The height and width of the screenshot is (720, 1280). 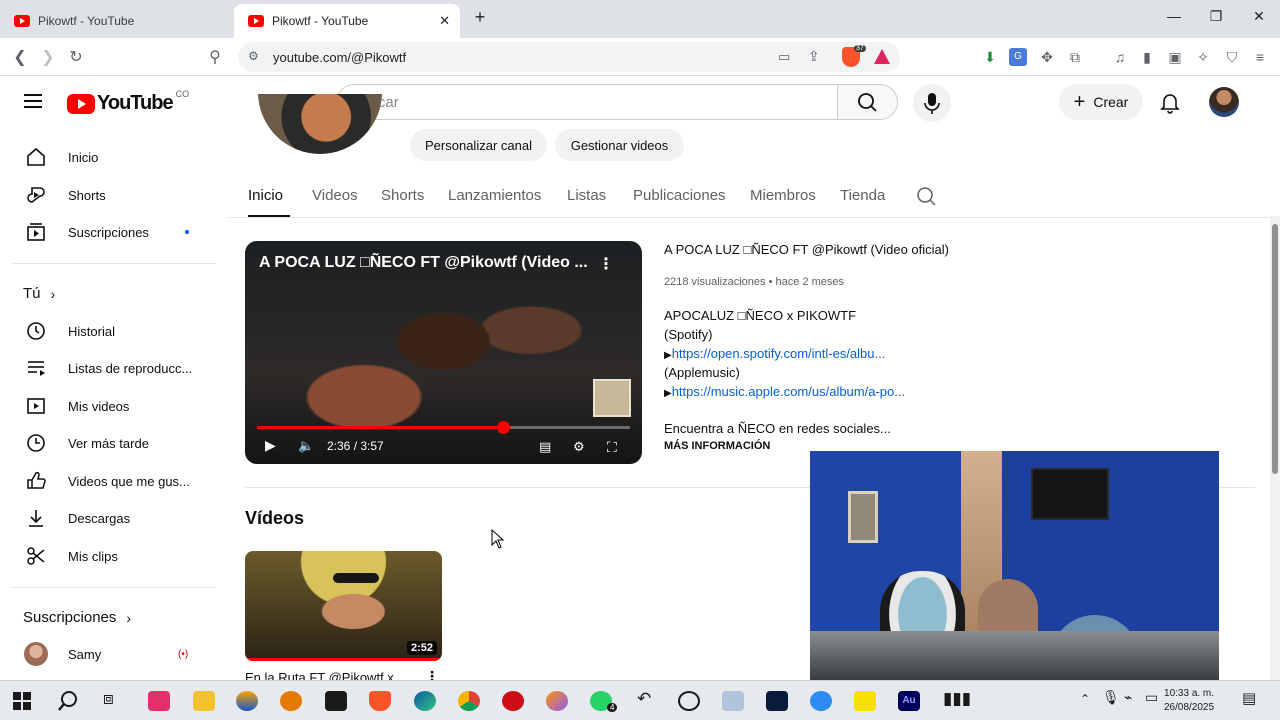 What do you see at coordinates (480, 17) in the screenshot?
I see `new-tab-button: +` at bounding box center [480, 17].